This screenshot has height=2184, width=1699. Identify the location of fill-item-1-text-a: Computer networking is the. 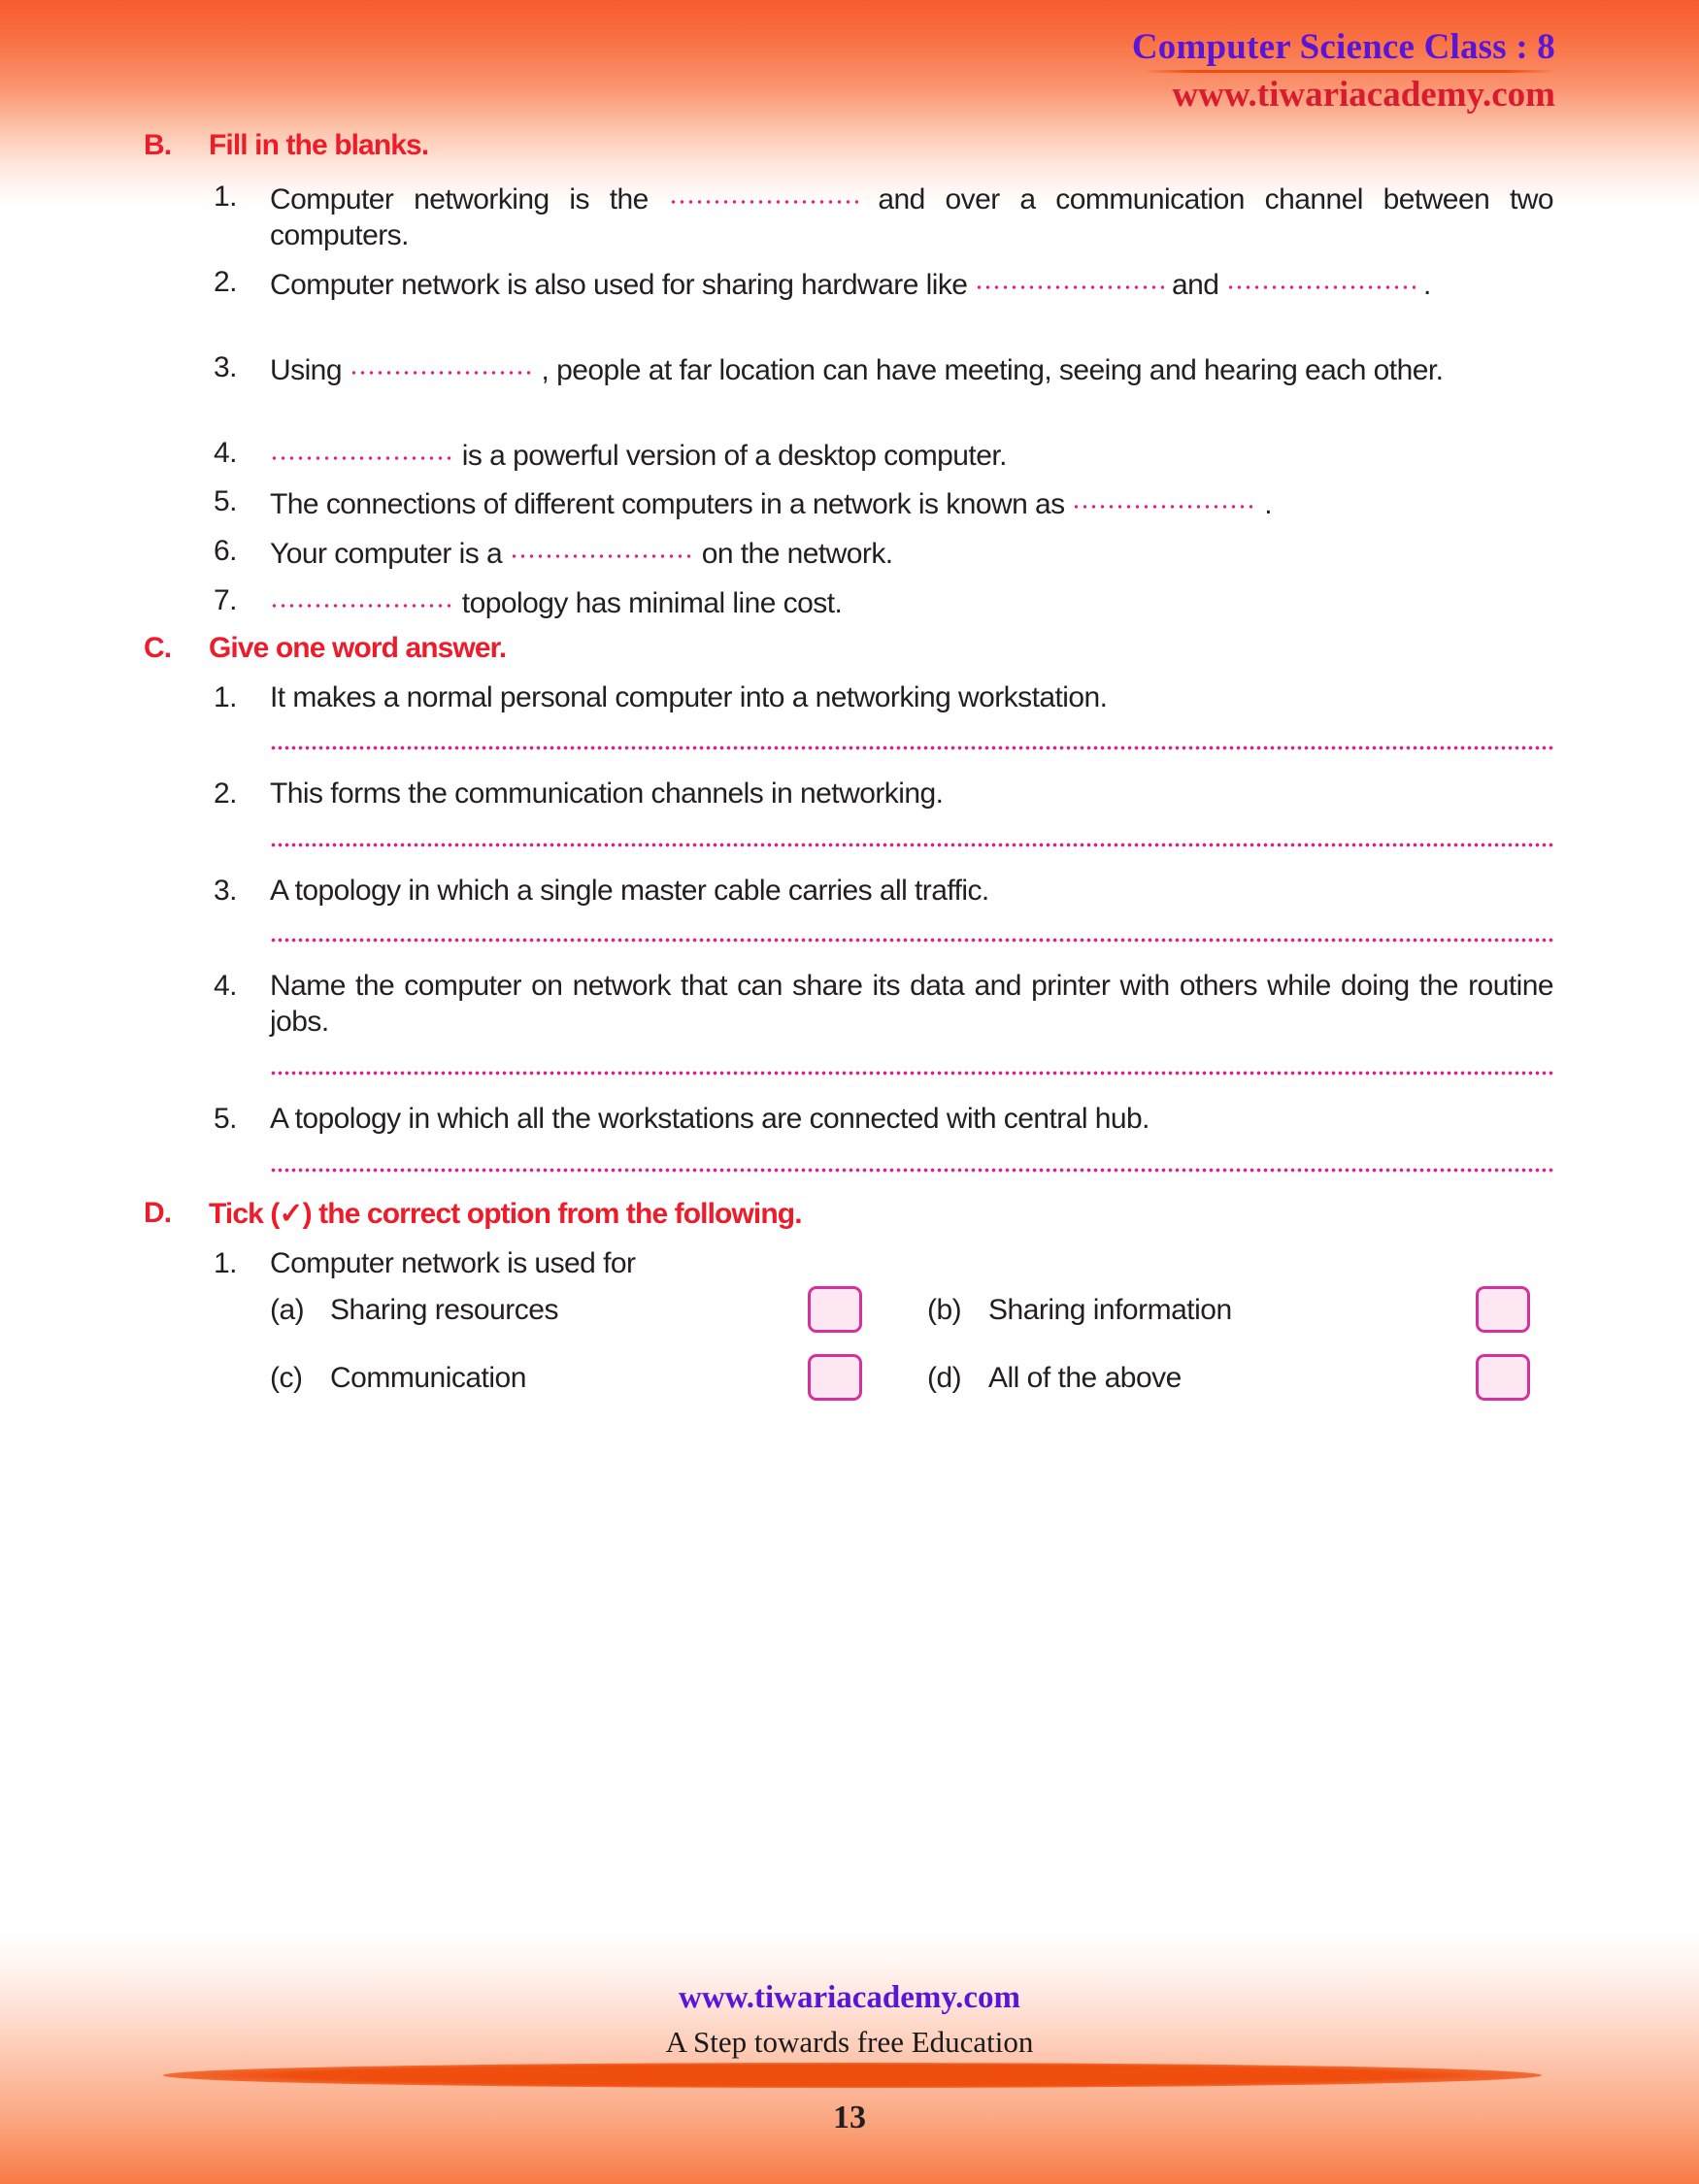
(459, 199).